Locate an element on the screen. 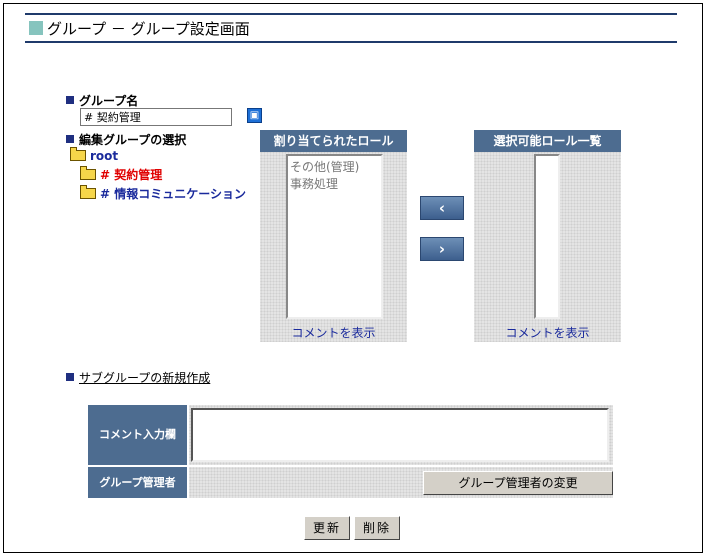 Image resolution: width=708 pixels, height=558 pixels. group-admin-cell: グループ管理者の変更 is located at coordinates (401, 482).